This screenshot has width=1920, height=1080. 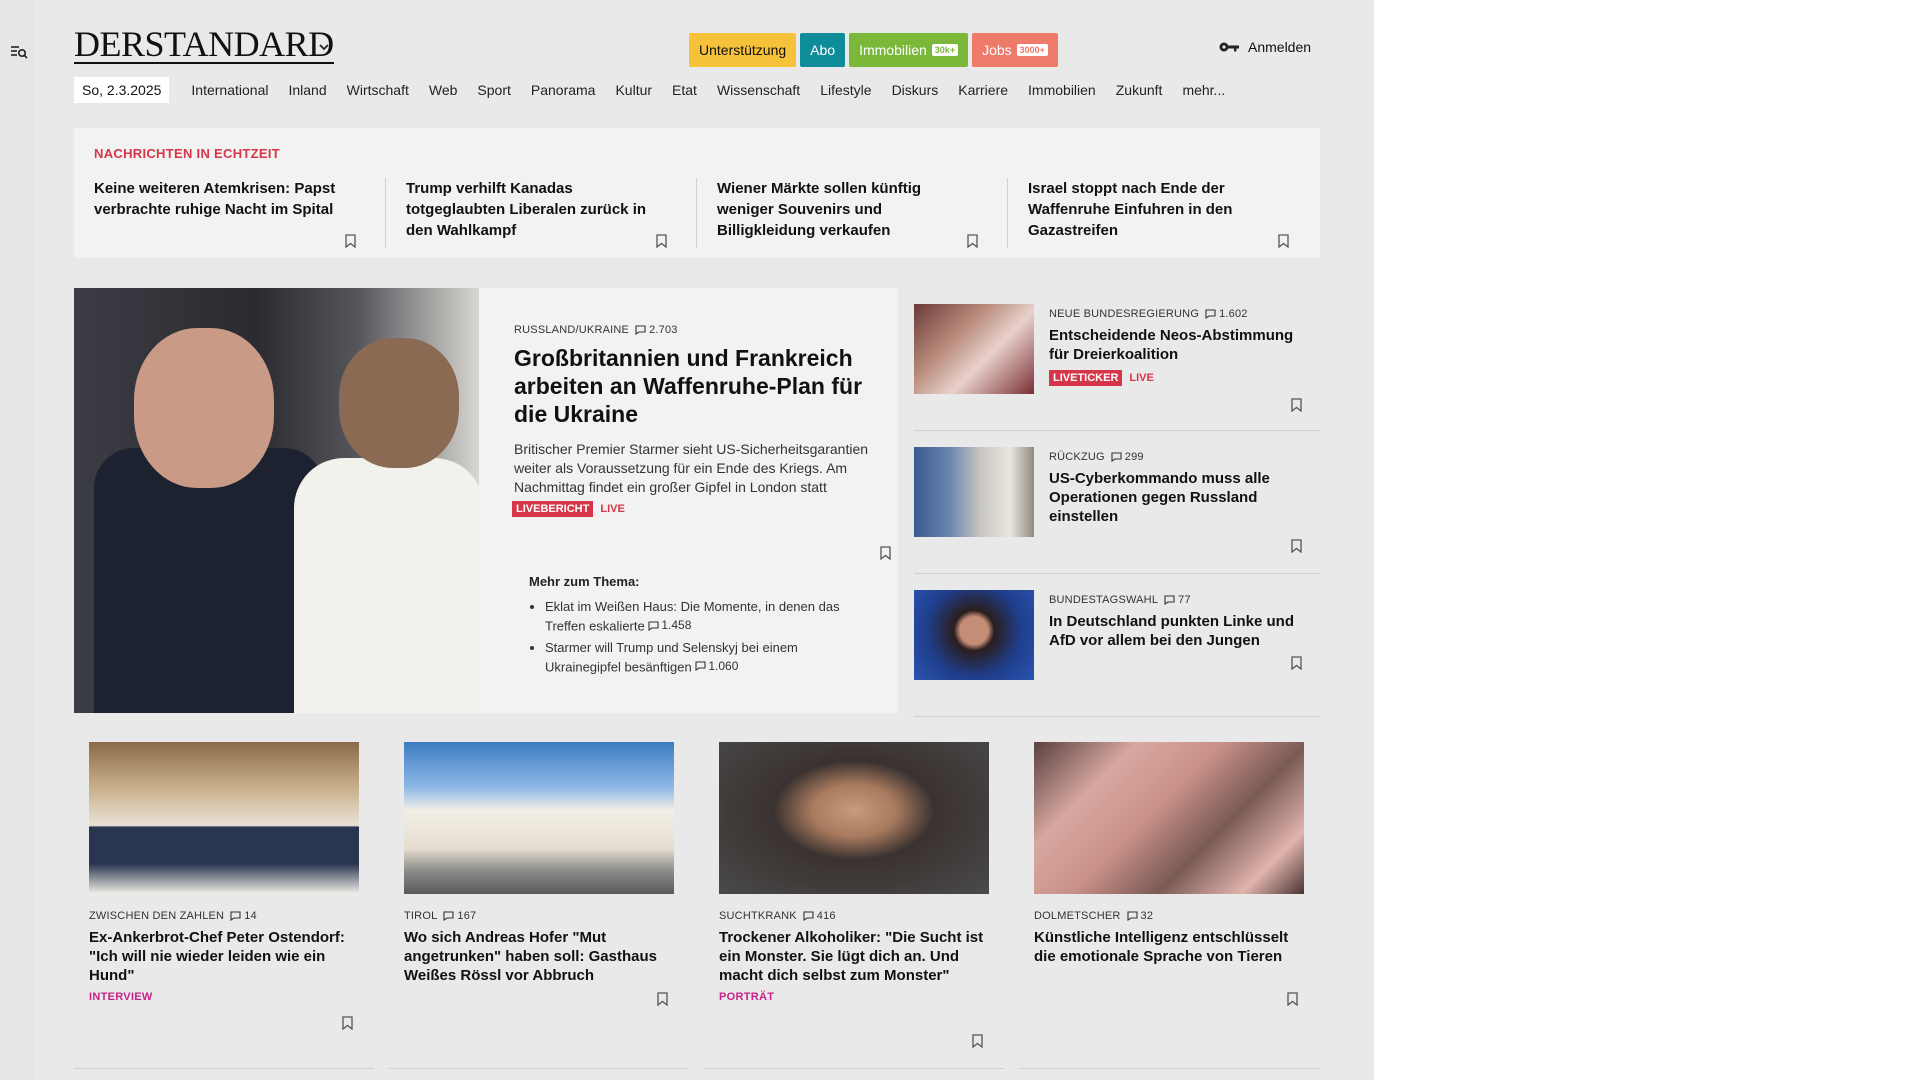 What do you see at coordinates (493, 90) in the screenshot?
I see `nav-item-sport: Sport` at bounding box center [493, 90].